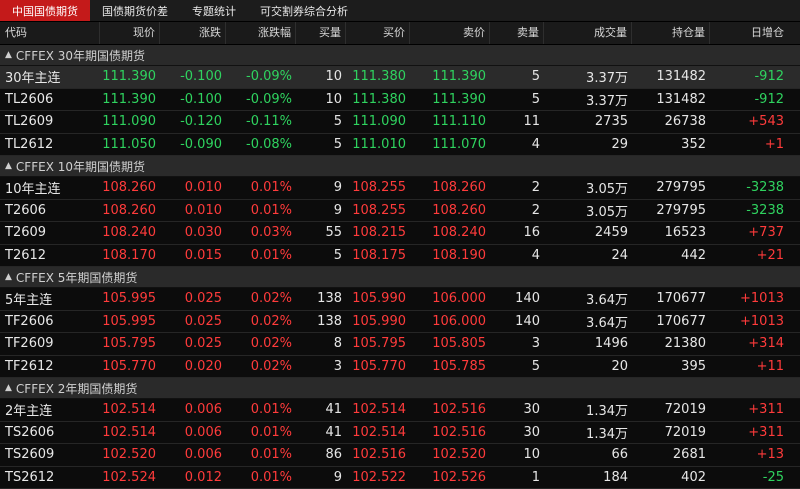 The image size is (800, 489). I want to click on cell-daily-oi-change: +543, so click(751, 121).